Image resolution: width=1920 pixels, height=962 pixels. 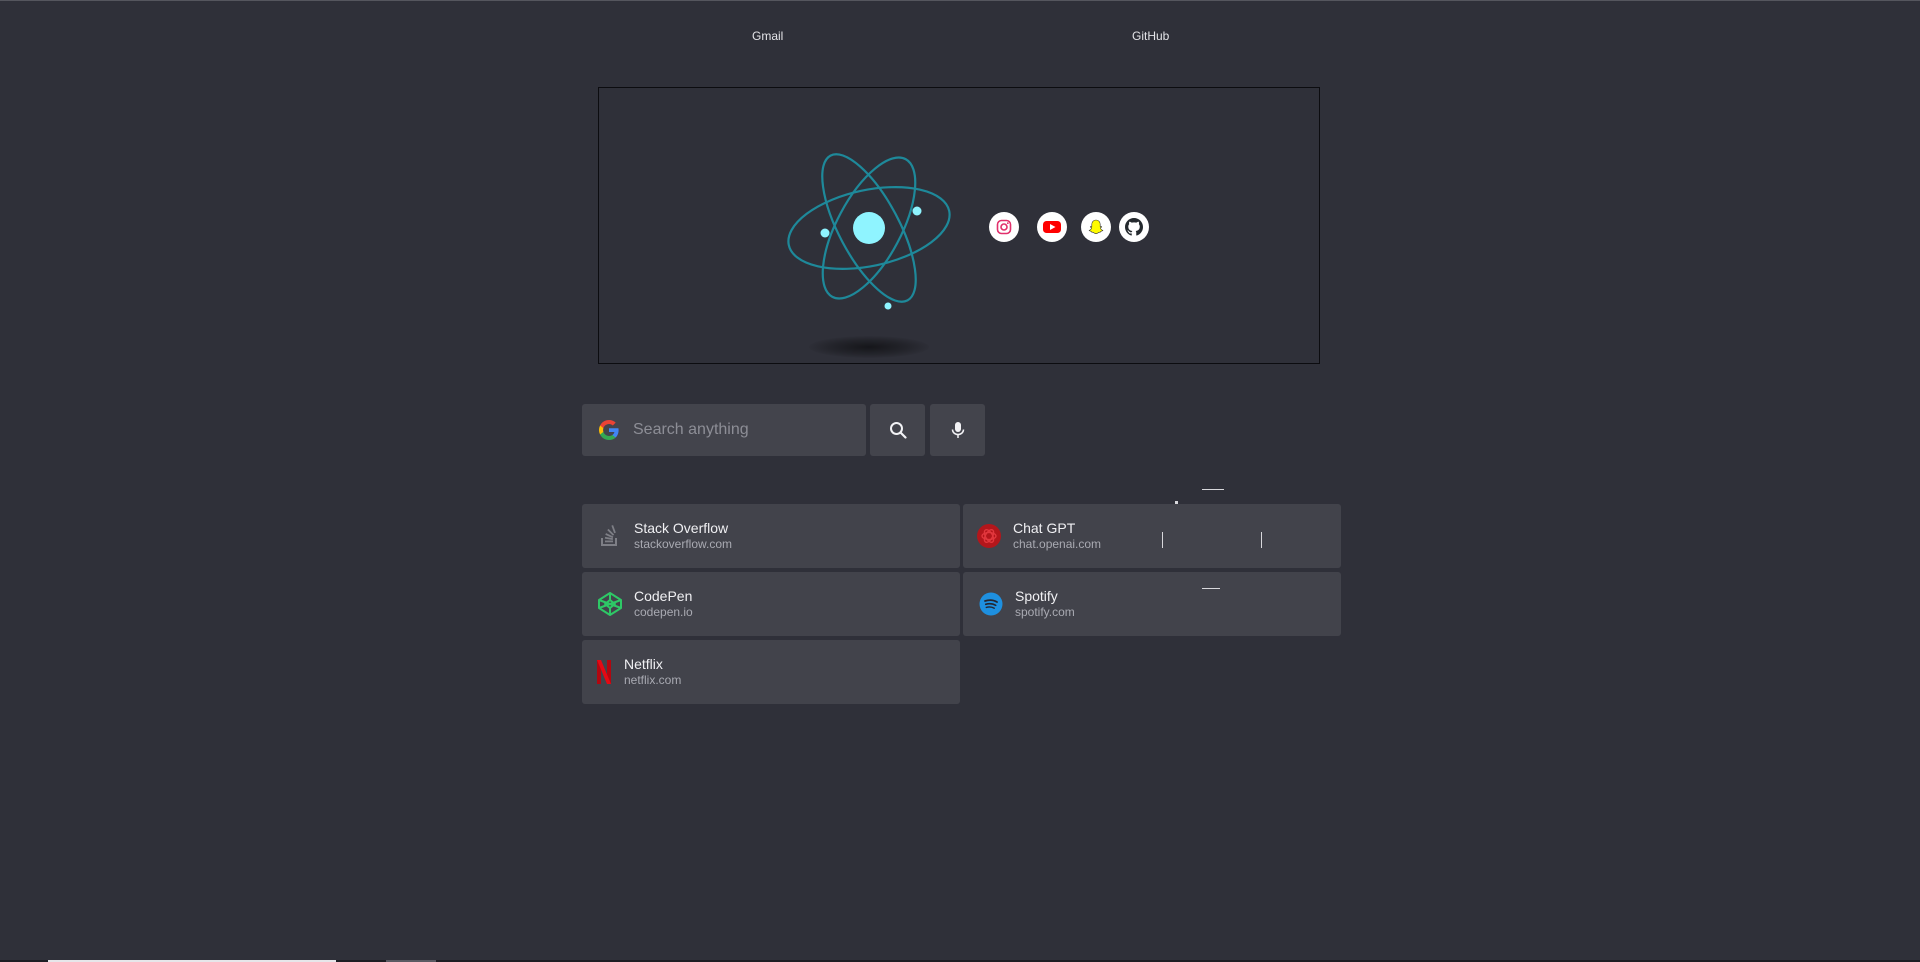 I want to click on shortcut-url: chat.openai.com, so click(x=1057, y=544).